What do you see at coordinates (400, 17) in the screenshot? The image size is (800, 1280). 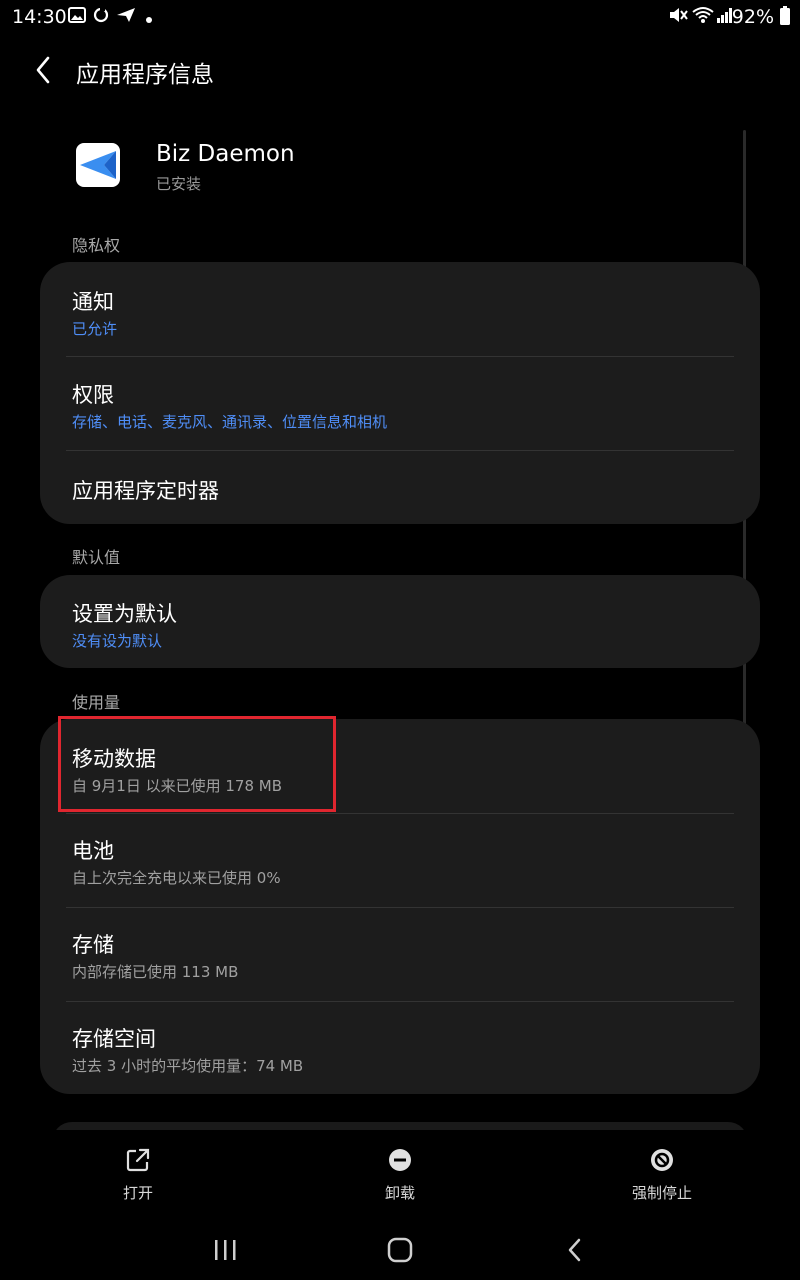 I see `status-bar: 14:30 92%` at bounding box center [400, 17].